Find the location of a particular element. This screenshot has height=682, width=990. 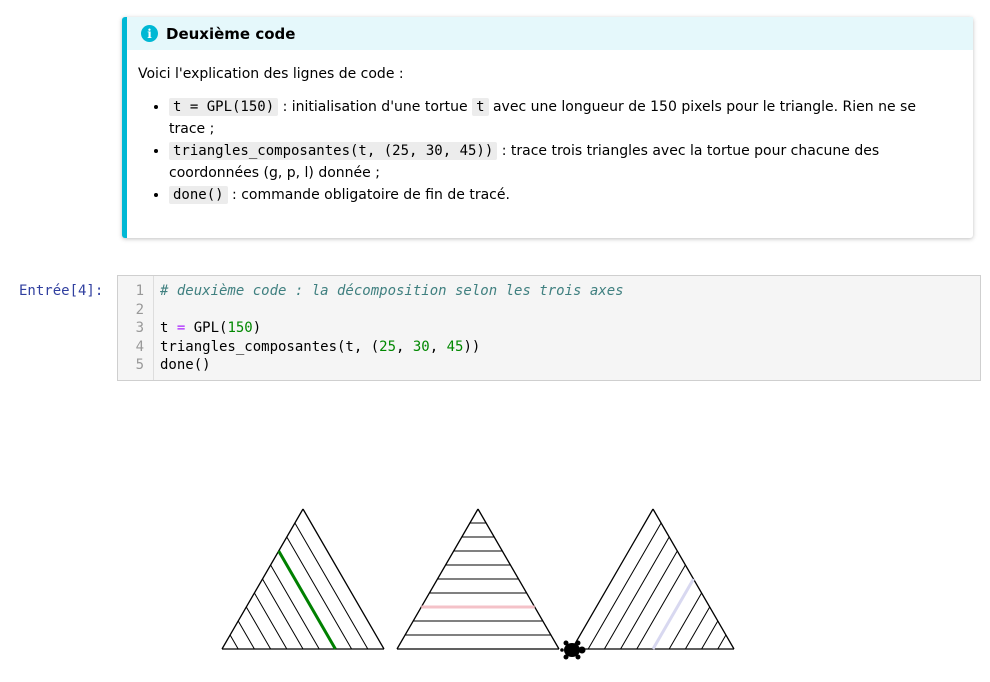

code-token: ) is located at coordinates (257, 328).